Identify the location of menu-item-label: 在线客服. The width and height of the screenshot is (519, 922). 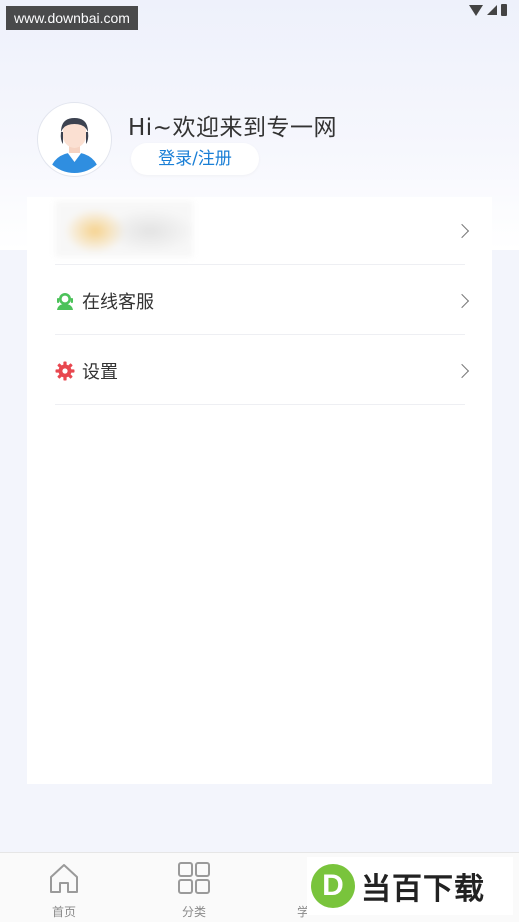
(118, 302).